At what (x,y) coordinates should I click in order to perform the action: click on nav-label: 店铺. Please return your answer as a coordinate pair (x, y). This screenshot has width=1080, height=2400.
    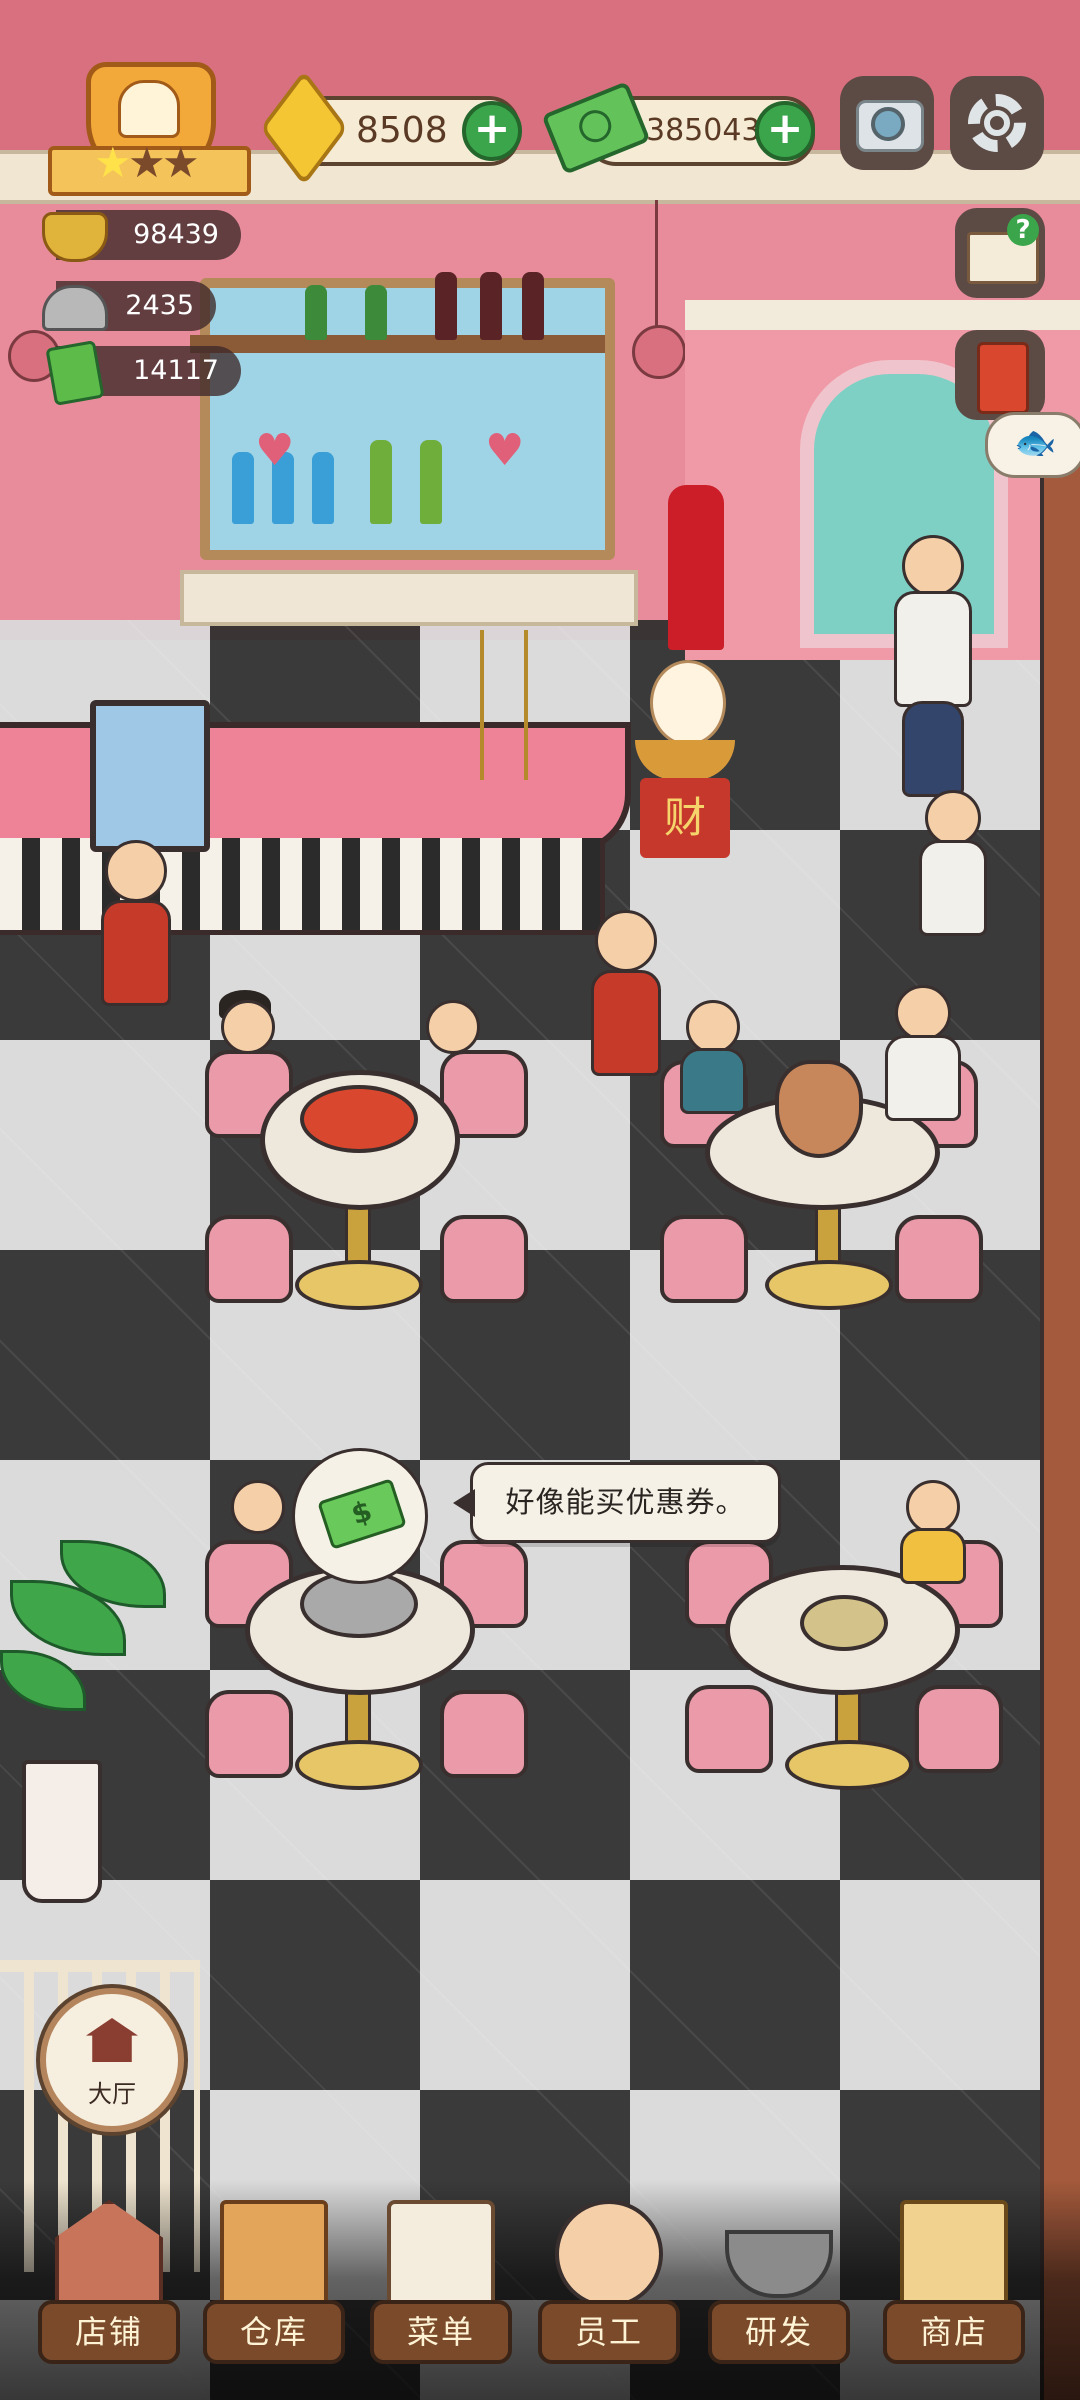
    Looking at the image, I should click on (109, 2332).